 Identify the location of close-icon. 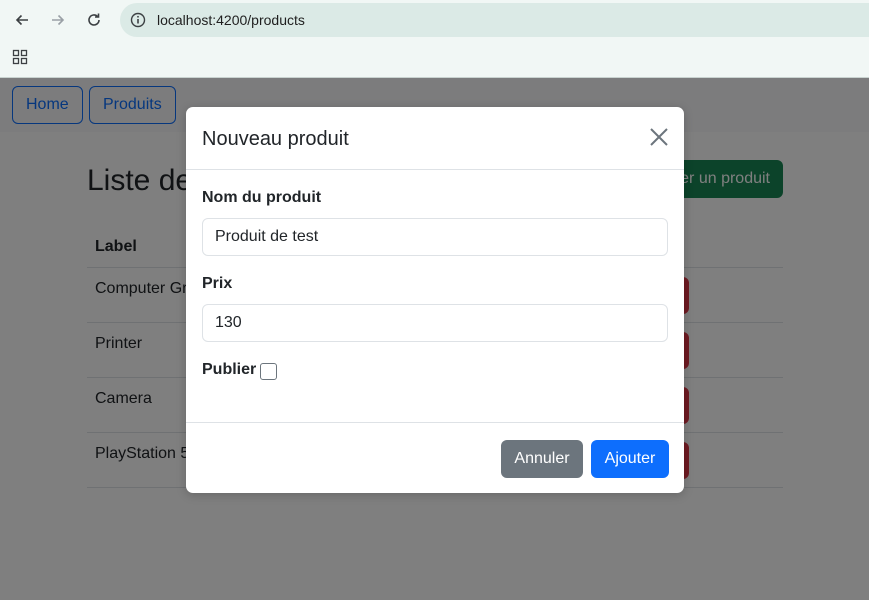
(659, 137).